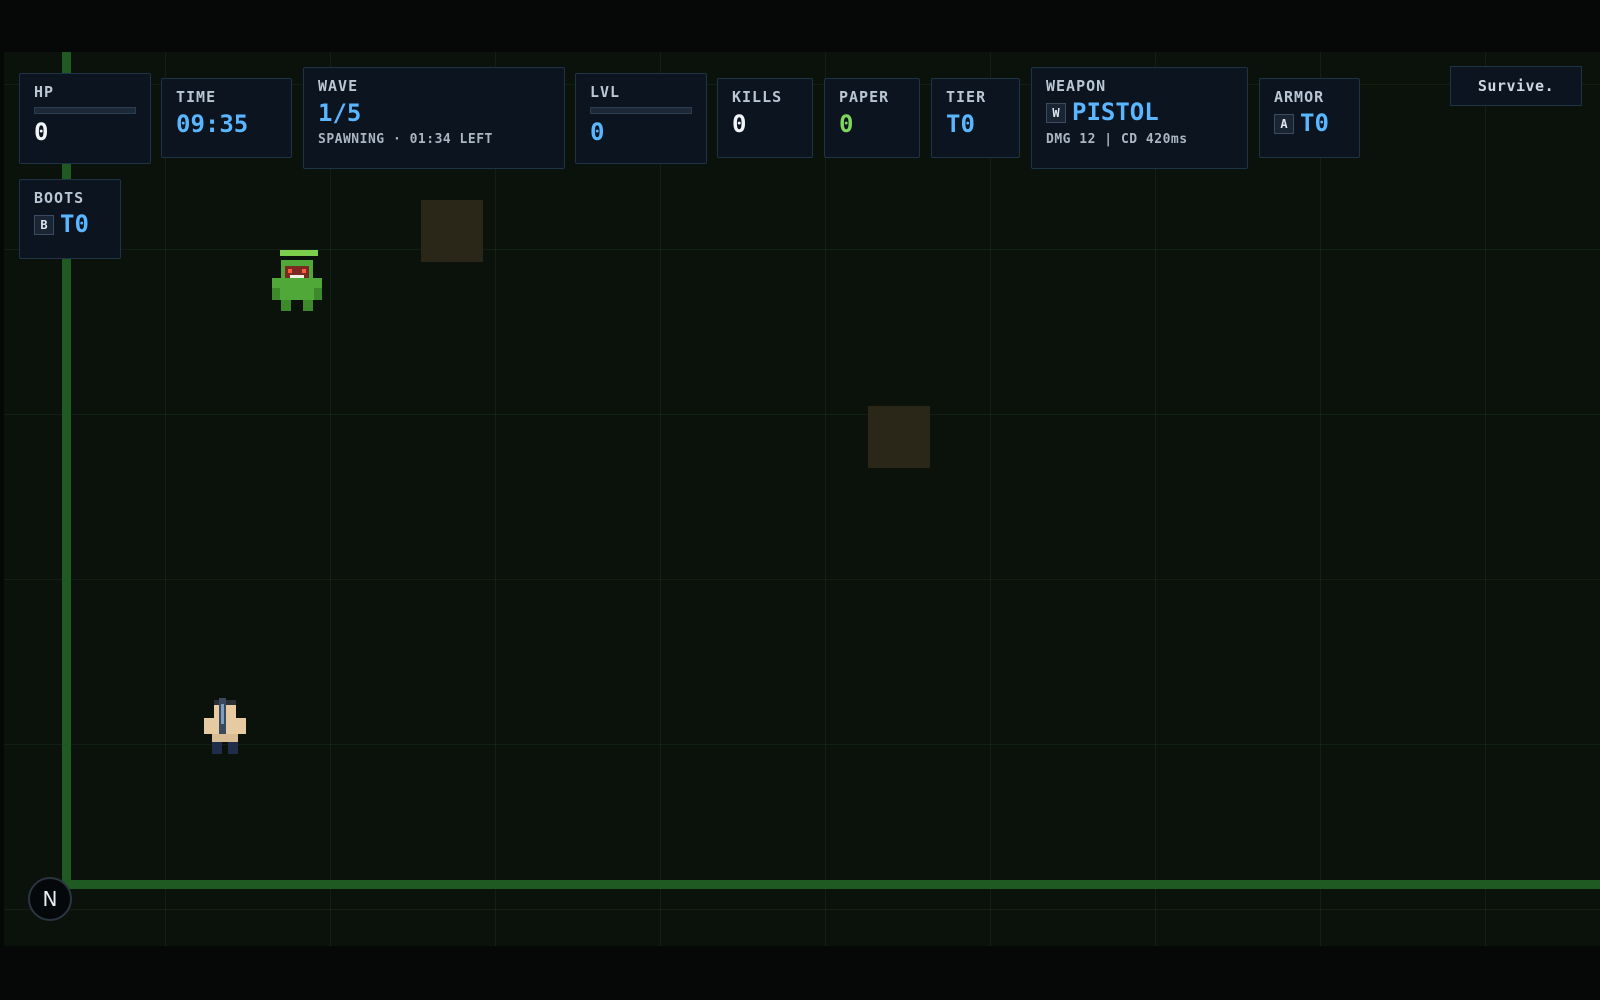 This screenshot has height=1000, width=1600. What do you see at coordinates (74, 224) in the screenshot?
I see `boots-value: T0` at bounding box center [74, 224].